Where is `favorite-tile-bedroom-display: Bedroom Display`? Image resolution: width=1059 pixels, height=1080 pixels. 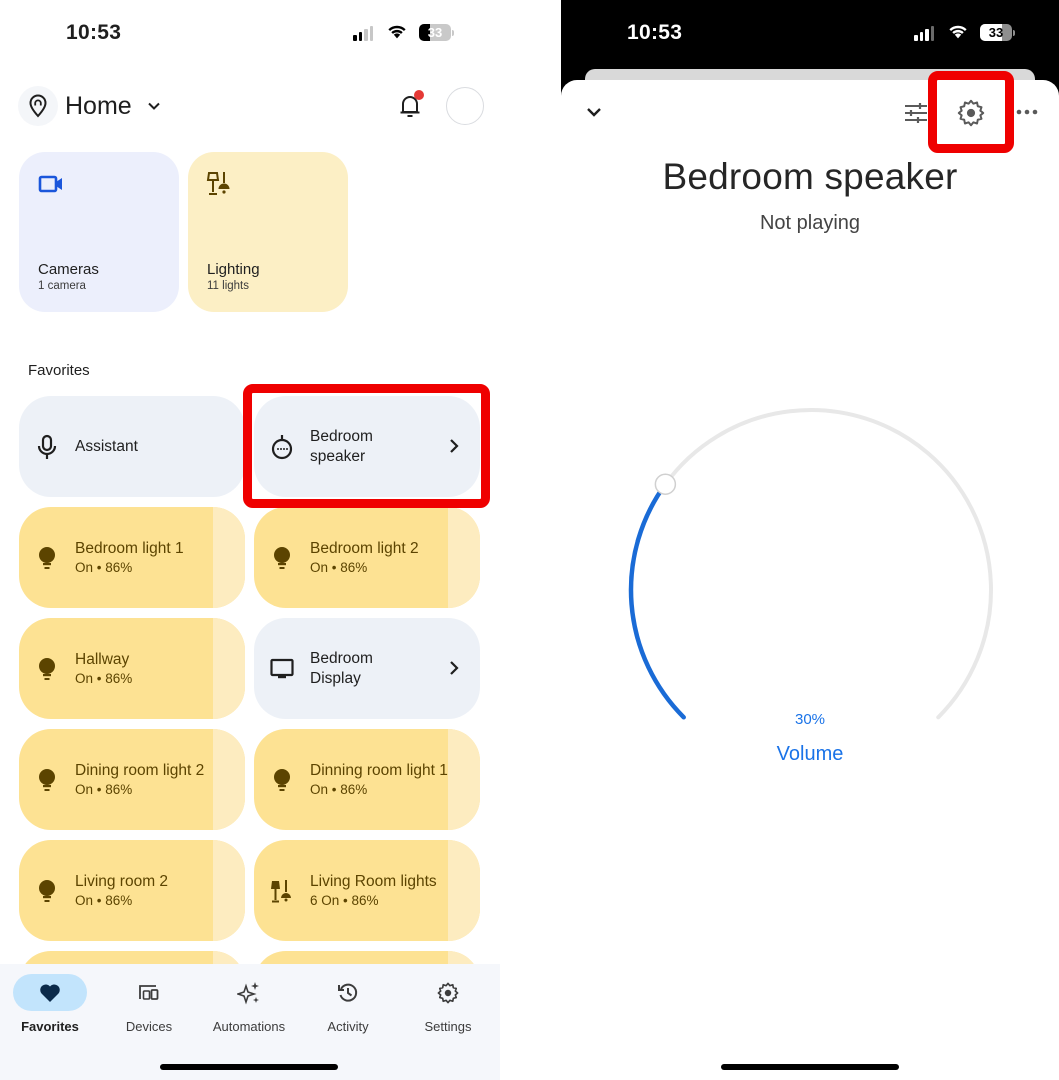 favorite-tile-bedroom-display: Bedroom Display is located at coordinates (367, 668).